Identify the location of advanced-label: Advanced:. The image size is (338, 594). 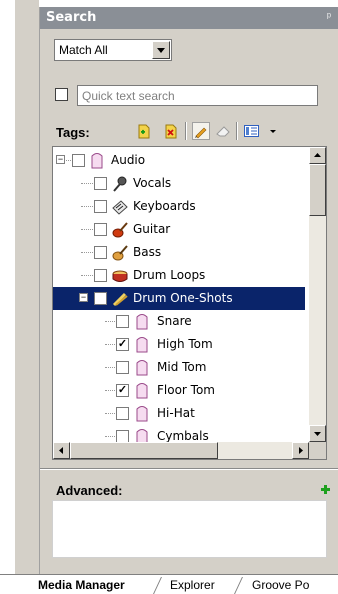
(89, 490).